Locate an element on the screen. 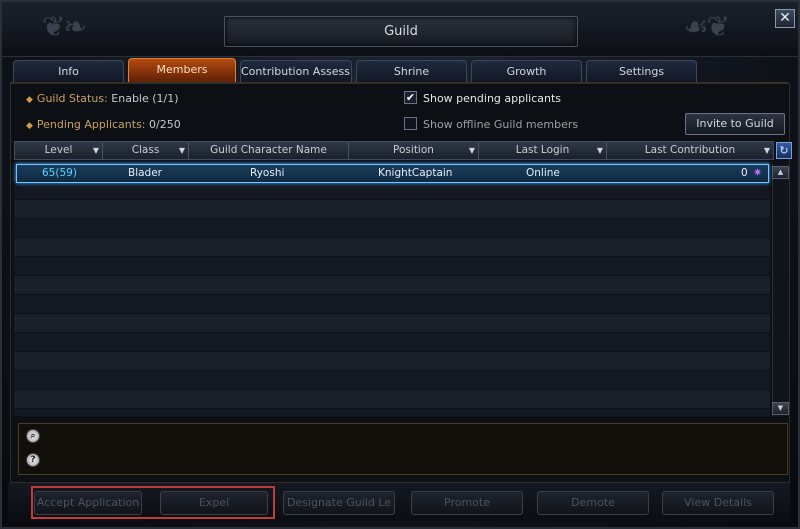 The height and width of the screenshot is (529, 800). guild-status: ◆ Guild Status: Enable (1/1) is located at coordinates (102, 98).